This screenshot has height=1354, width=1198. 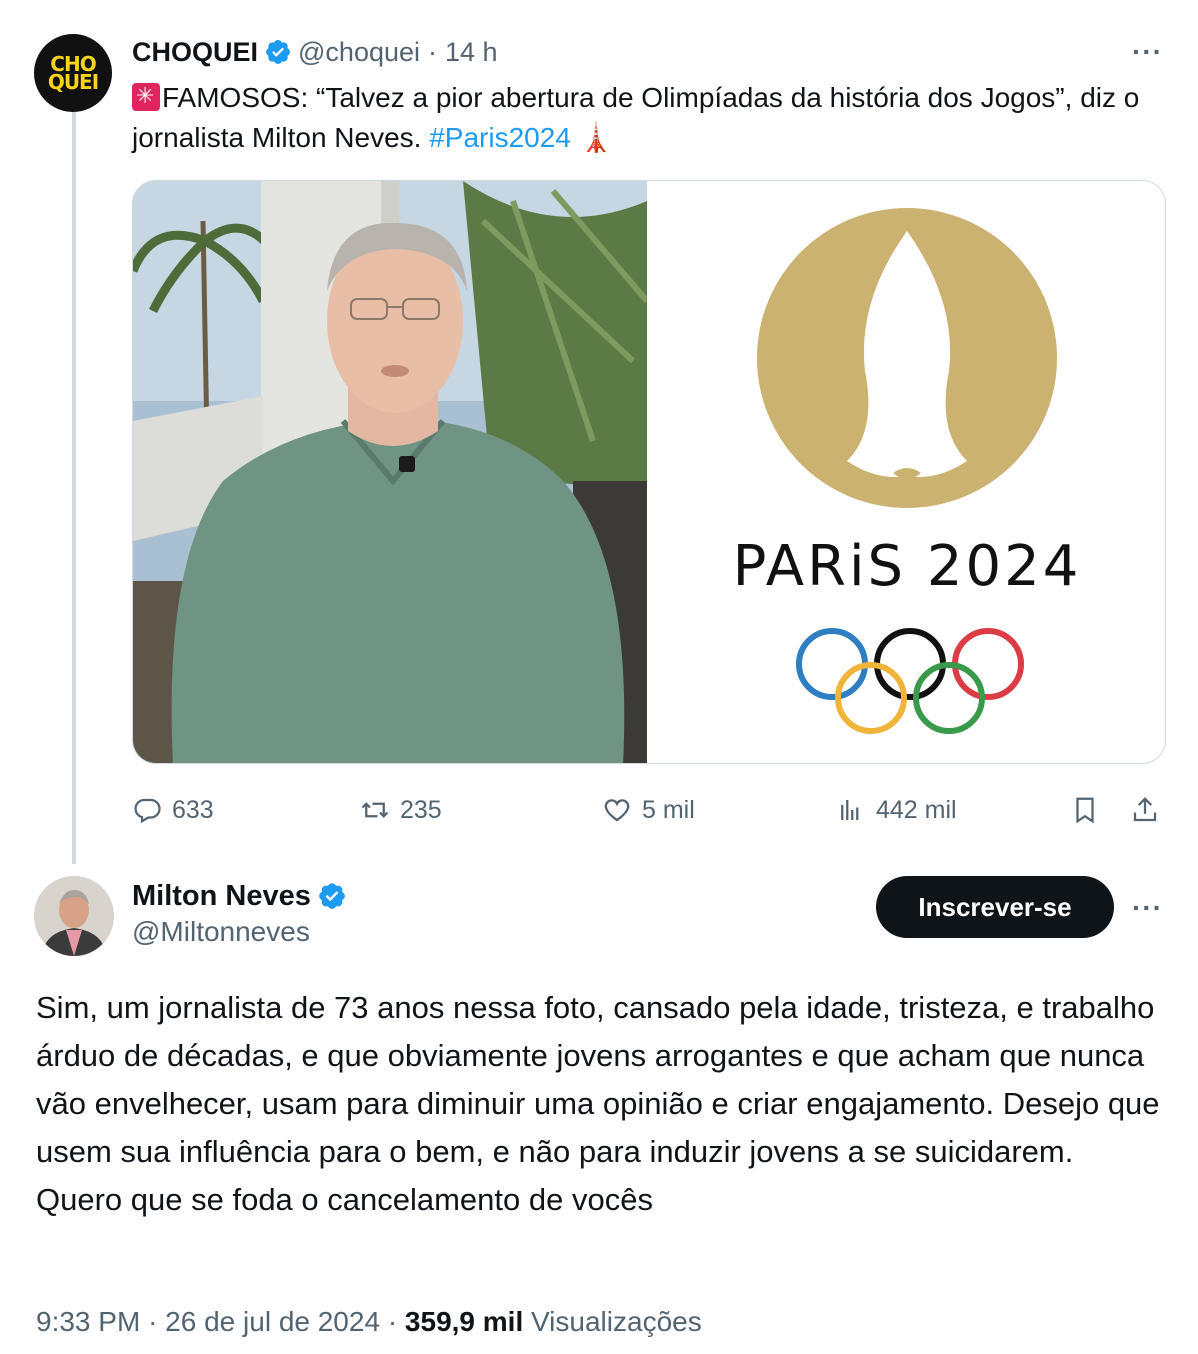 I want to click on repost-icon, so click(x=375, y=810).